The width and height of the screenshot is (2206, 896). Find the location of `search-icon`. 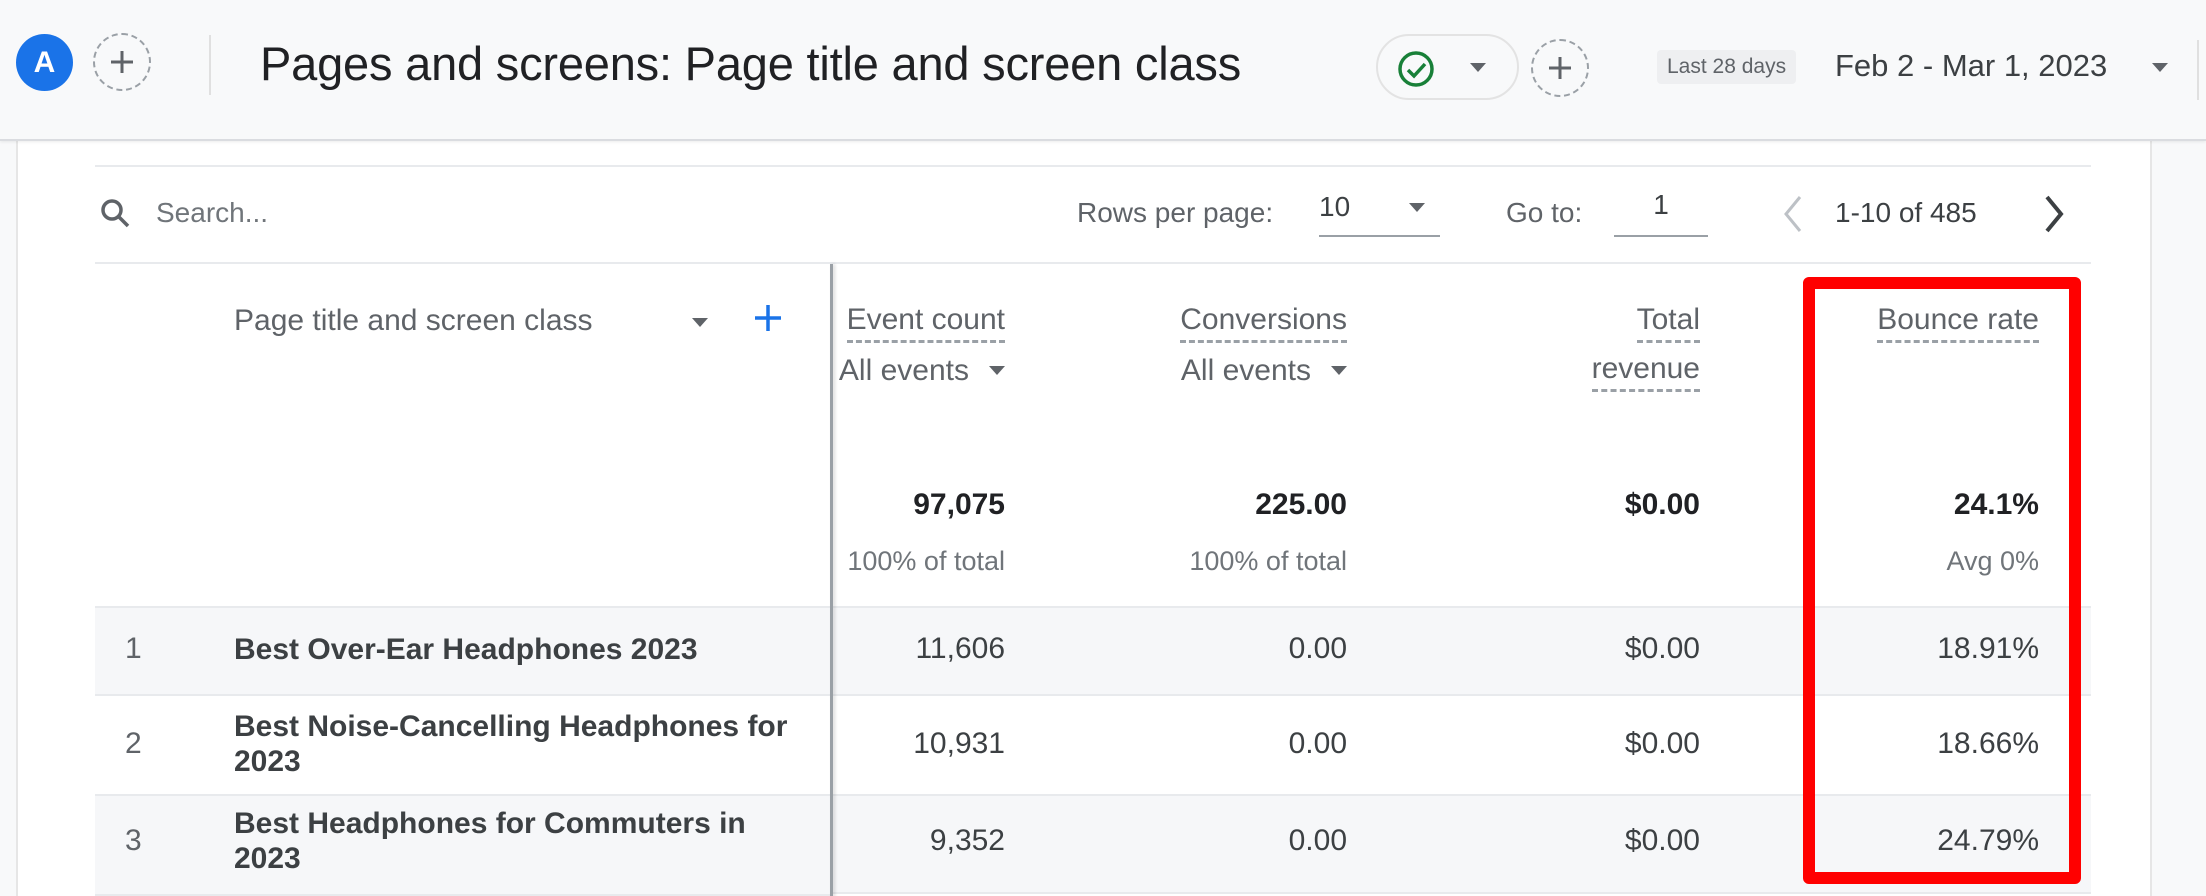

search-icon is located at coordinates (115, 213).